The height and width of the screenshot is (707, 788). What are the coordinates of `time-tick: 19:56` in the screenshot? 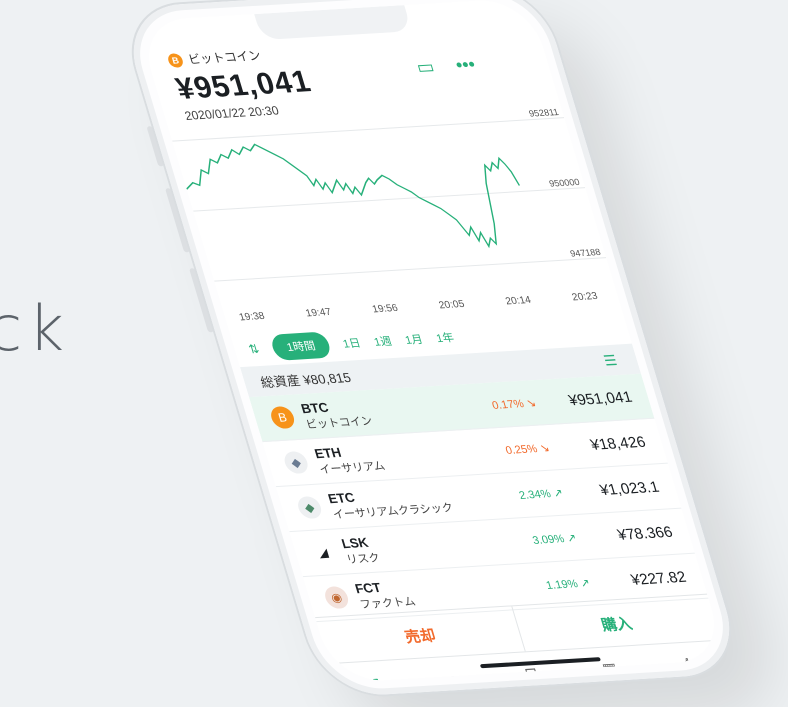 It's located at (385, 309).